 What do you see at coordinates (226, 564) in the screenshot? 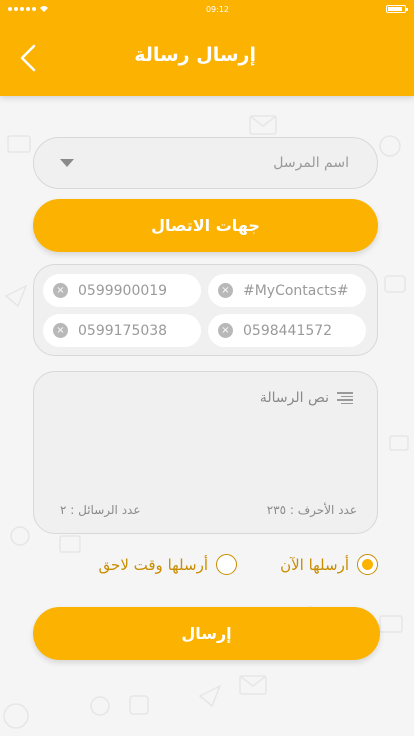
I see `radio-unselected-icon` at bounding box center [226, 564].